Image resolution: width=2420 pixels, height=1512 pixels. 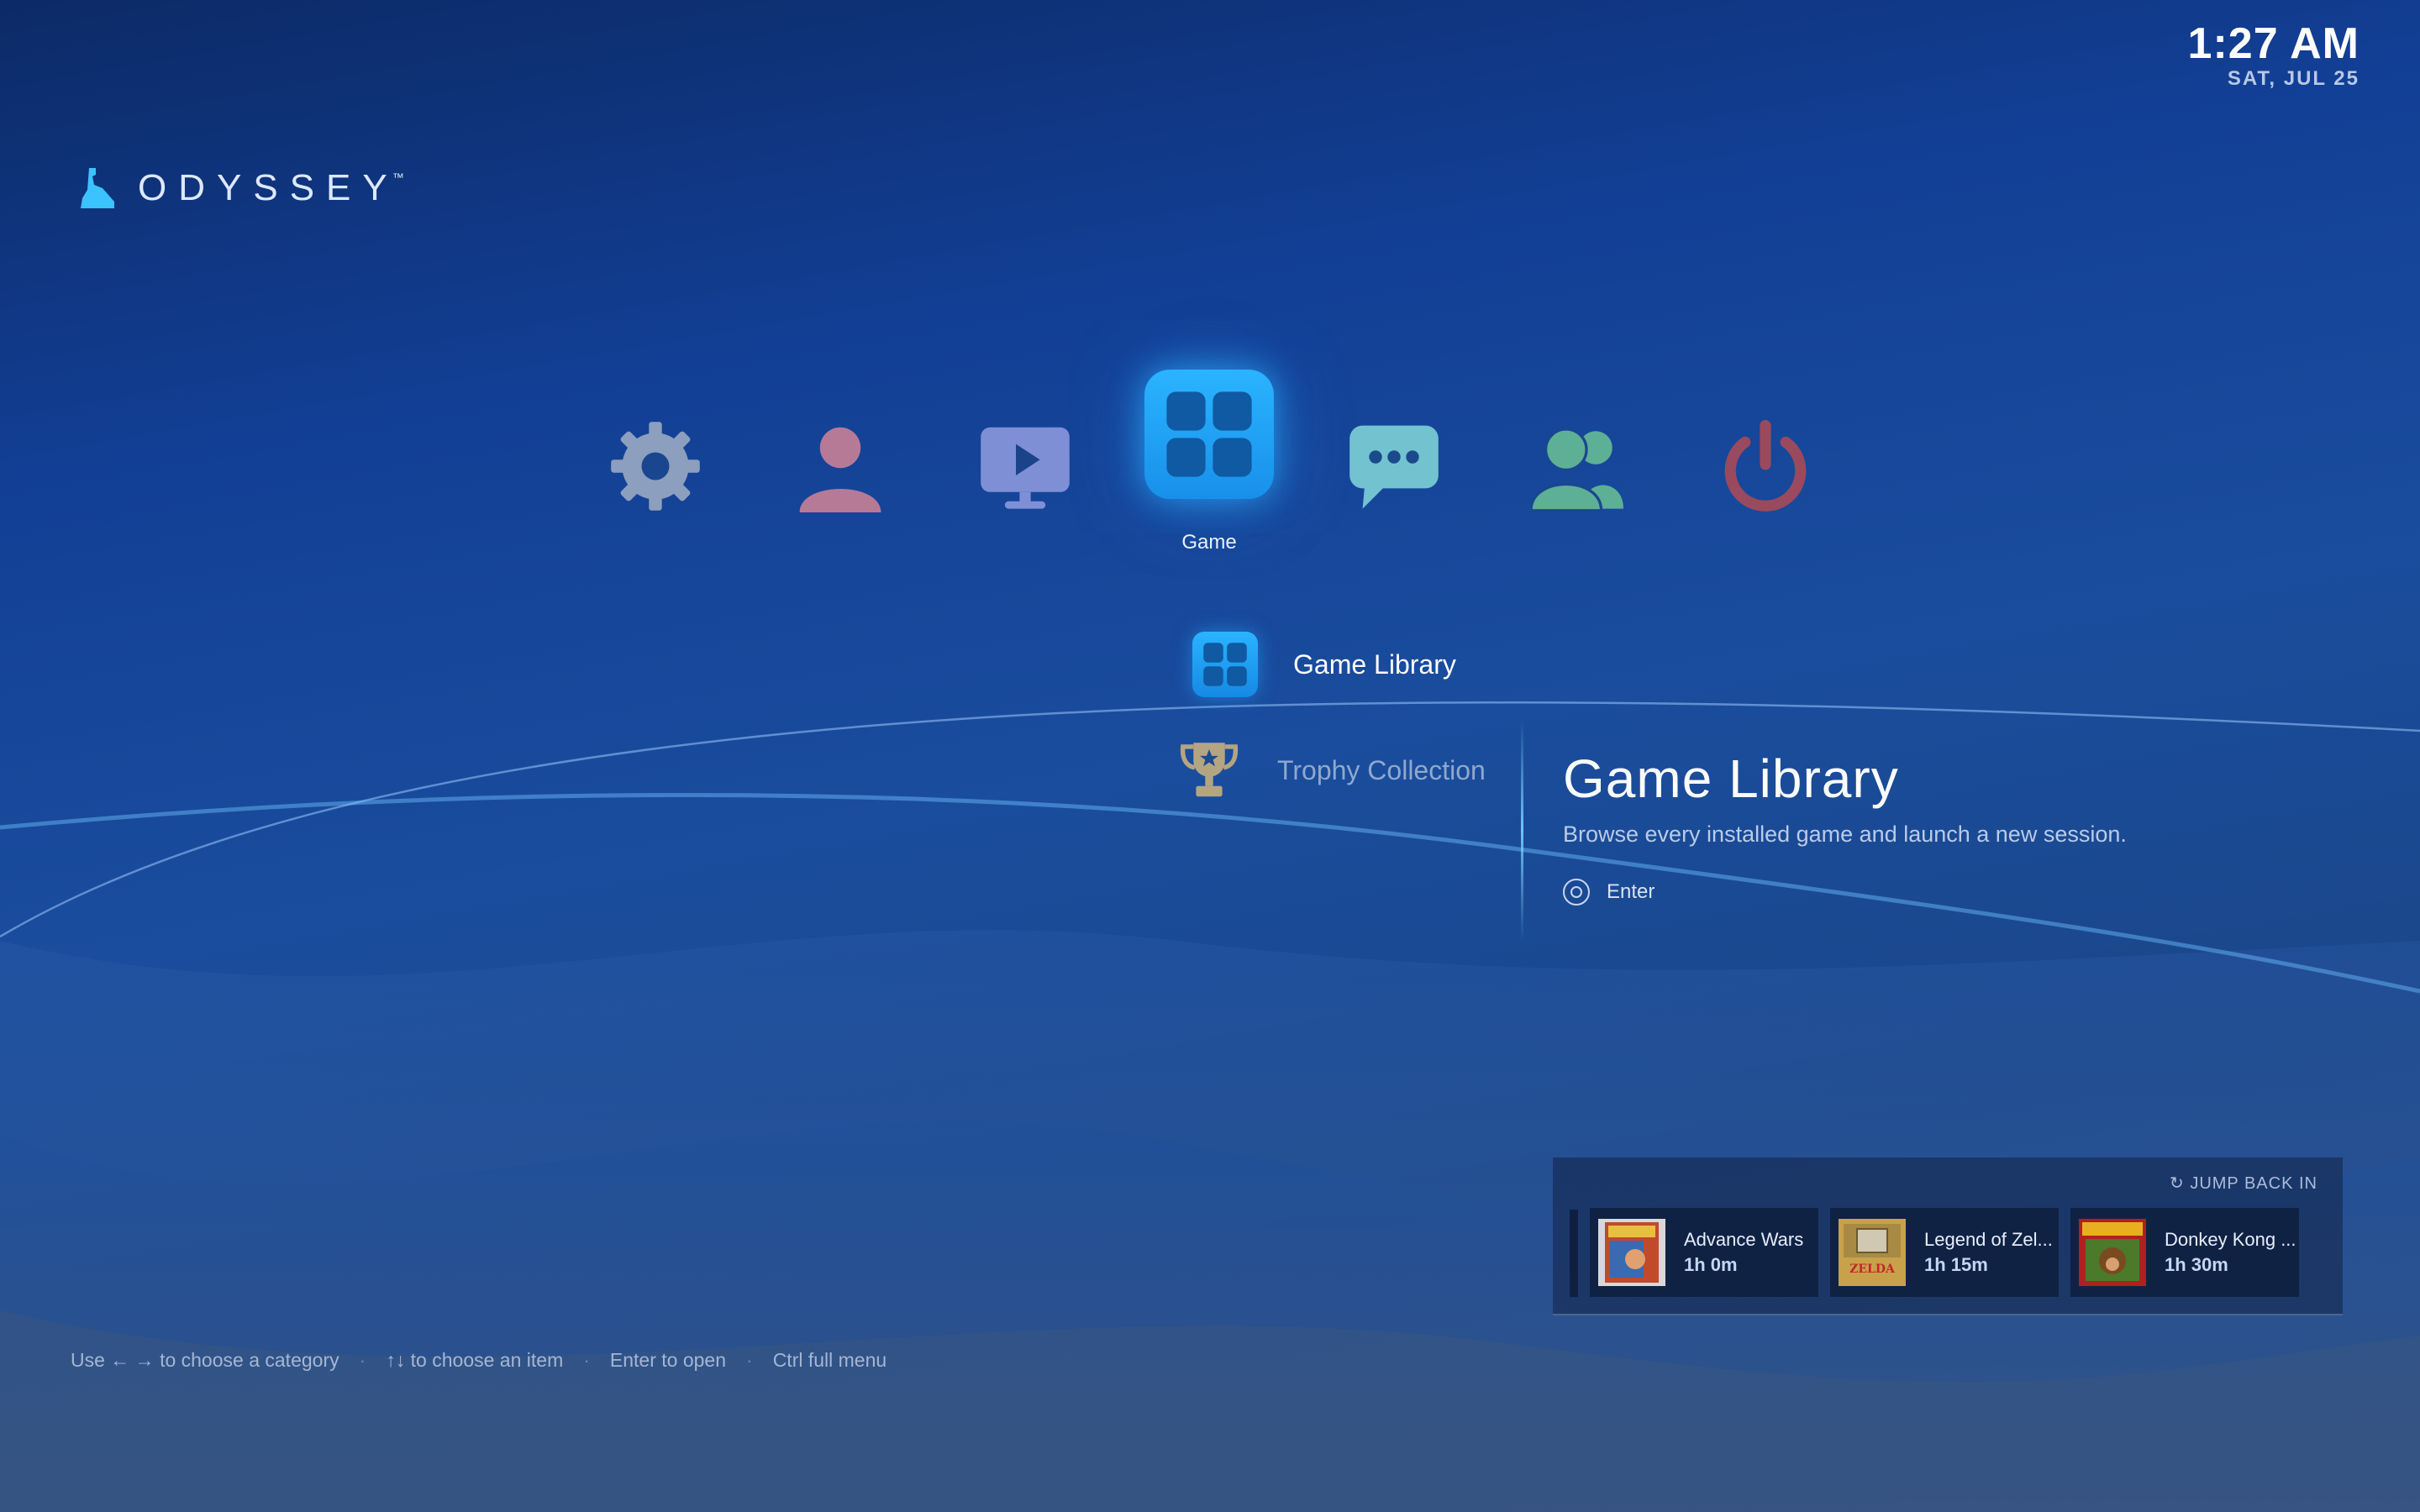 I want to click on menu-item-label: Trophy Collection, so click(x=1381, y=769).